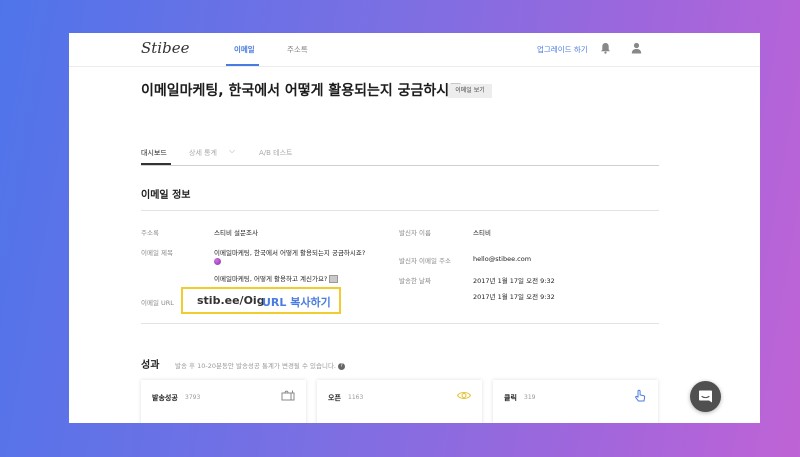  Describe the element at coordinates (356, 397) in the screenshot. I see `stat-value: 1163` at that location.